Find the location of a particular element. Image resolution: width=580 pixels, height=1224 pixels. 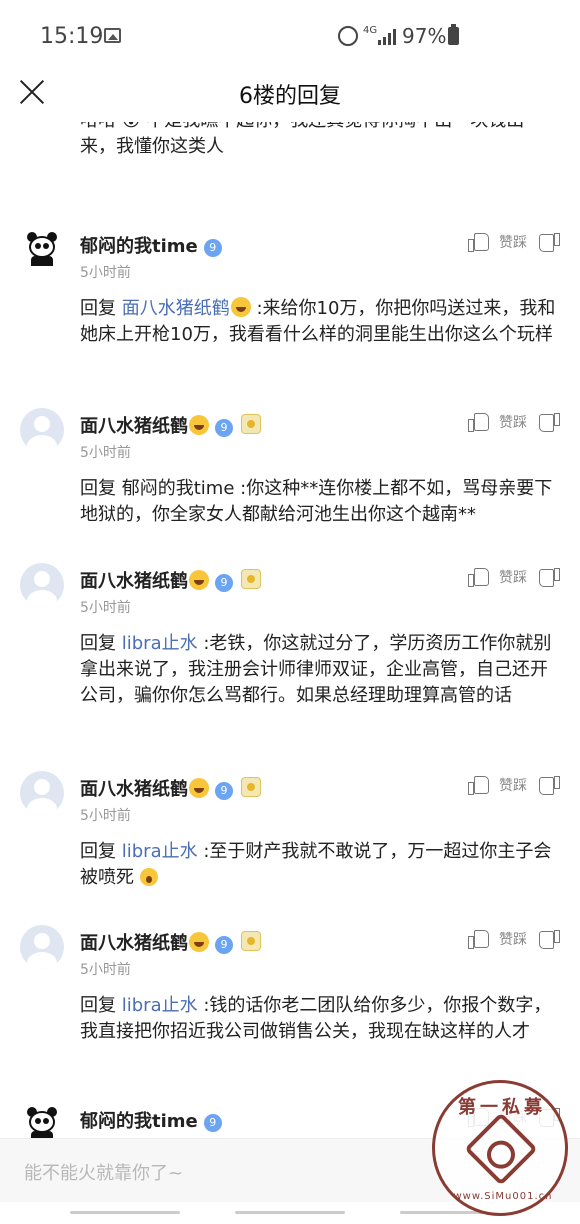

header: 6楼的回复 is located at coordinates (290, 97).